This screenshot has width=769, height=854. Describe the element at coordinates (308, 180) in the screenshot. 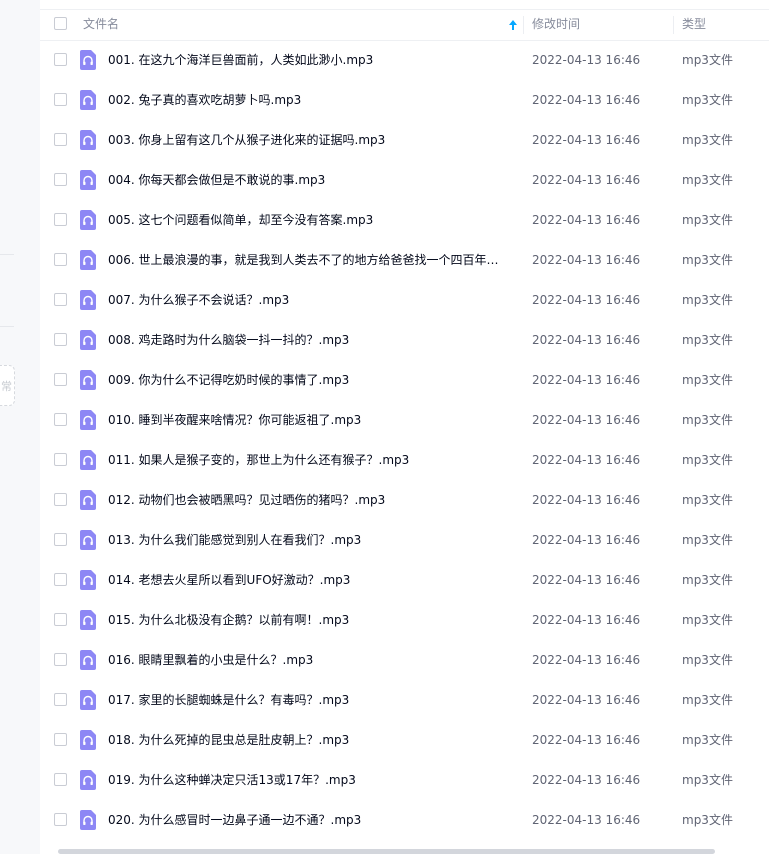

I see `file-name: 004. 你每天都会做但是不敢说的事.mp3` at that location.